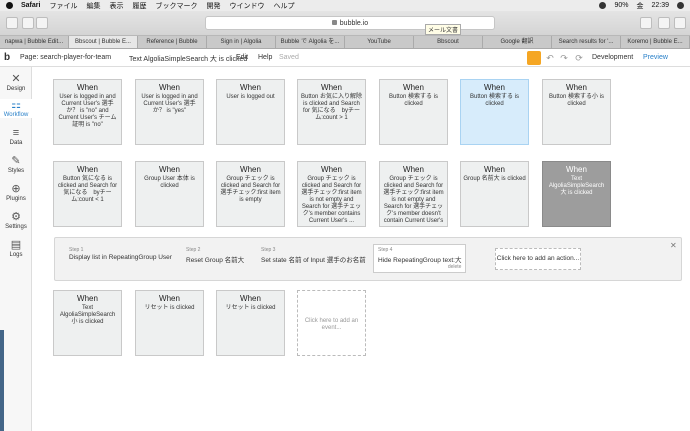  Describe the element at coordinates (354, 23) in the screenshot. I see `address-url: bubble.io` at that location.